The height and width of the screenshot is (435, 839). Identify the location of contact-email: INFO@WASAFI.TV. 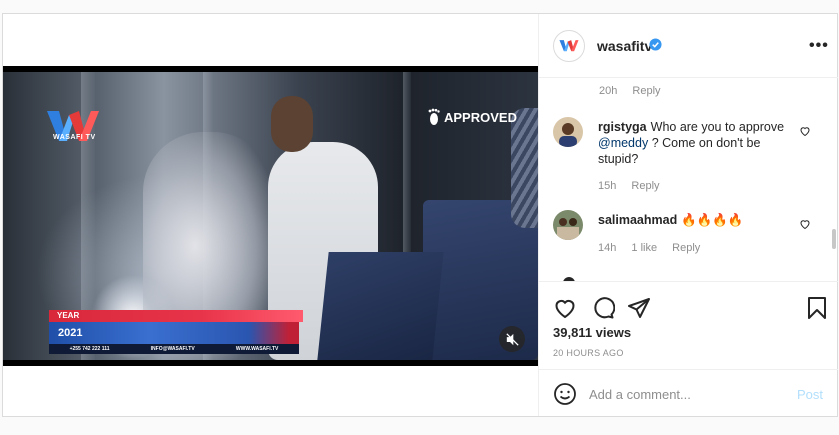
(172, 349).